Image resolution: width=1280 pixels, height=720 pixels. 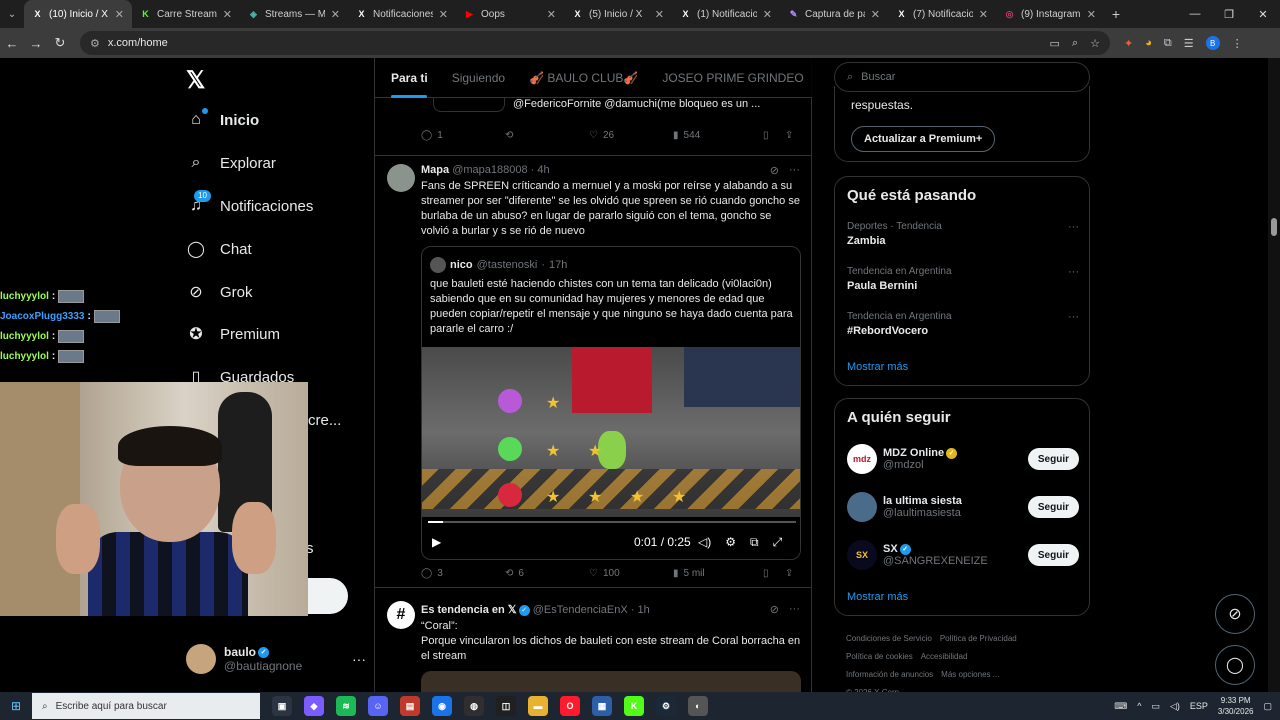 I want to click on play-icon: ▶, so click(x=436, y=542).